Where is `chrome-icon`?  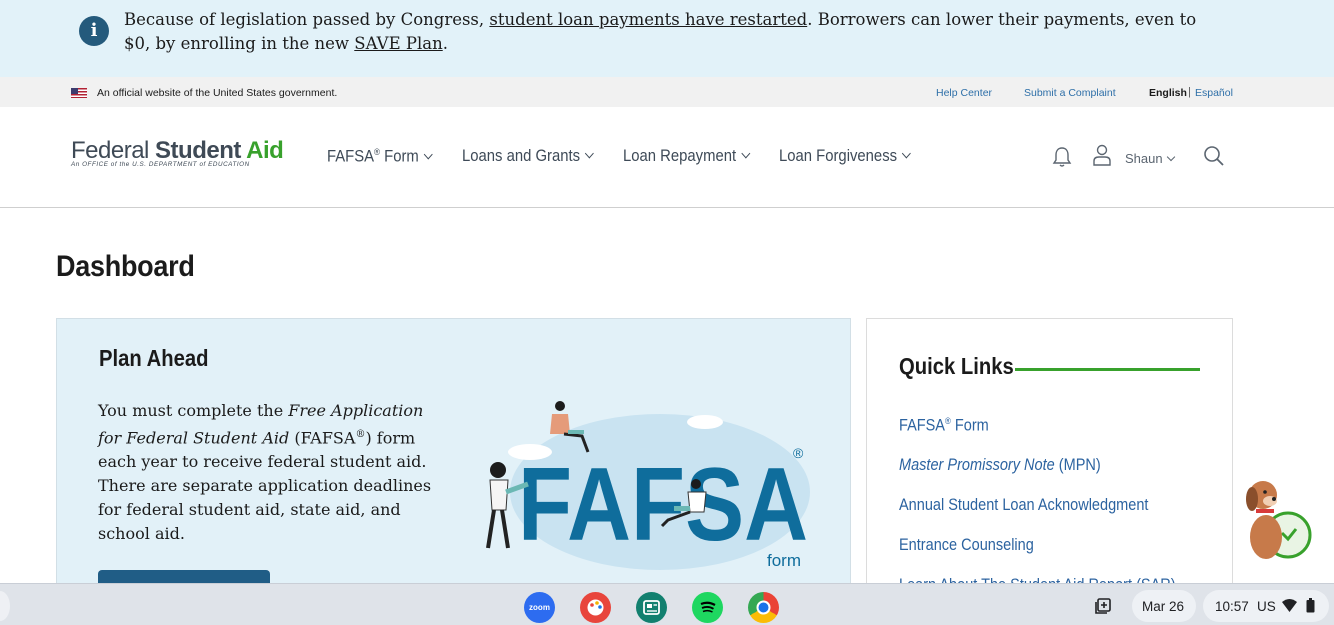 chrome-icon is located at coordinates (763, 607).